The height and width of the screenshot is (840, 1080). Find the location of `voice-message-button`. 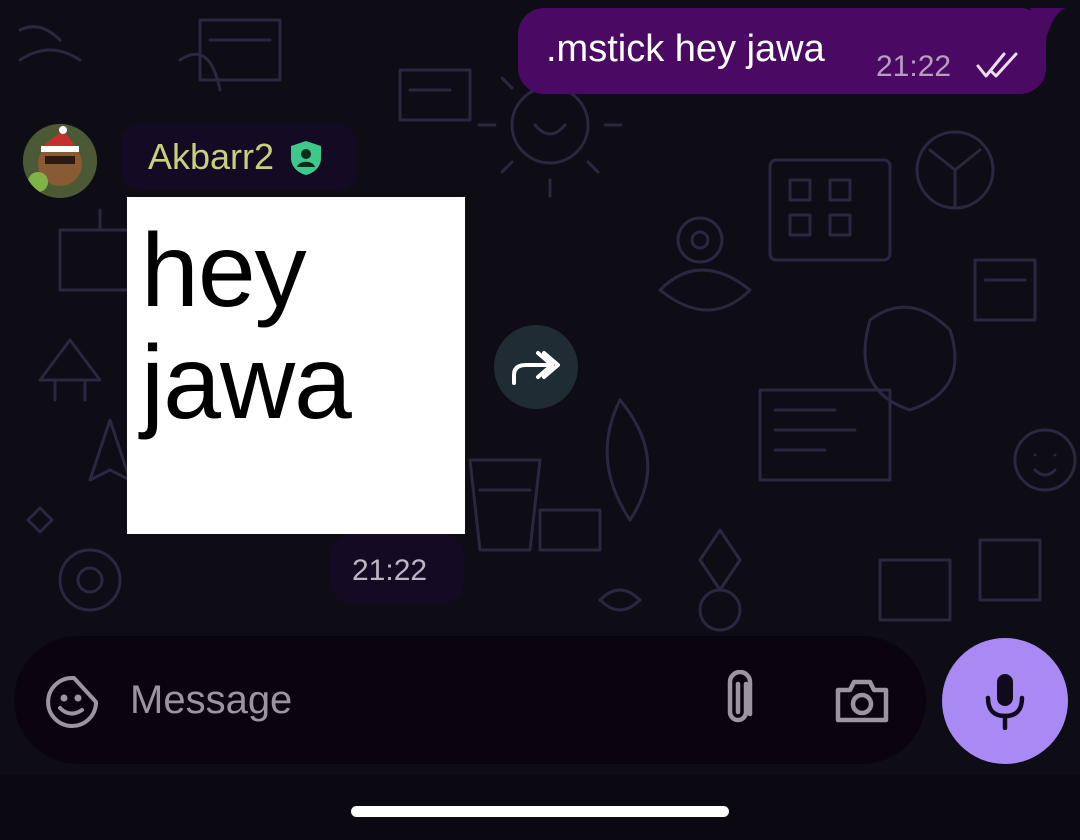

voice-message-button is located at coordinates (1005, 701).